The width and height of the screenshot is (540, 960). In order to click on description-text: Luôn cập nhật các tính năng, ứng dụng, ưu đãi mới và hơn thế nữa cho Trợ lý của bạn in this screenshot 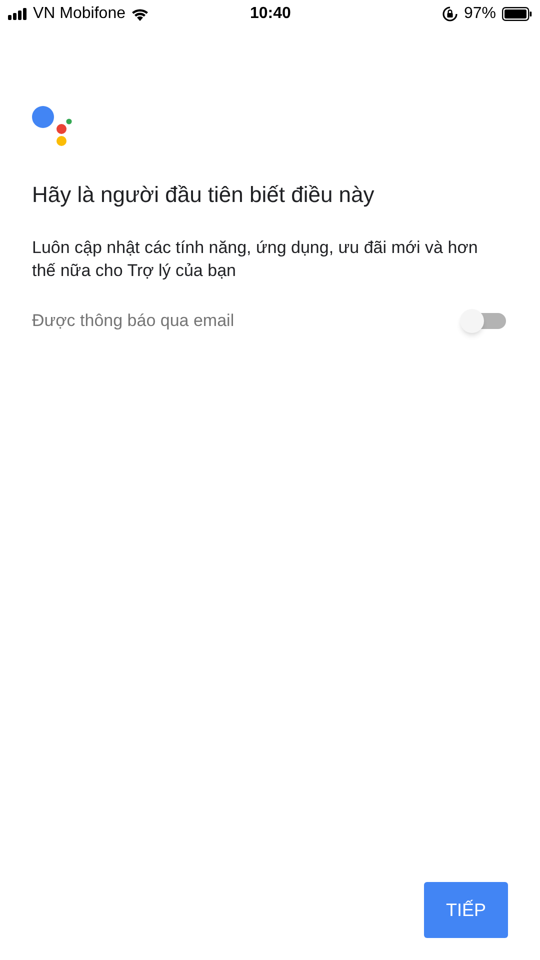, I will do `click(255, 259)`.